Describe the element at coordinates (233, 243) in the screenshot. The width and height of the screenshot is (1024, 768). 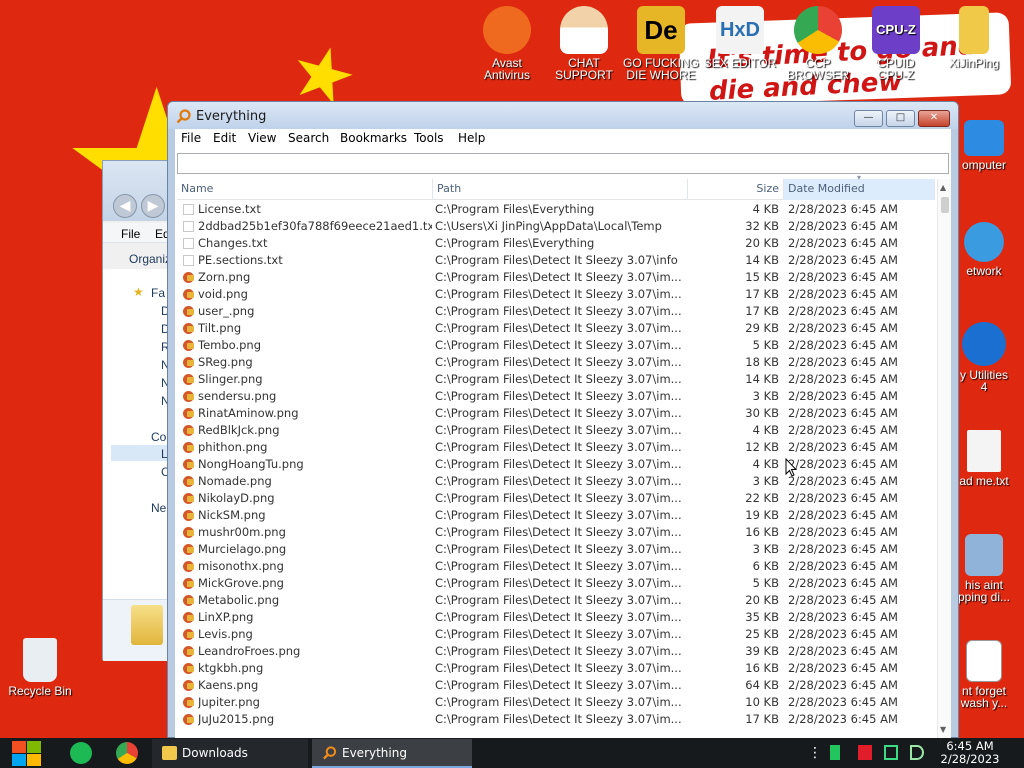
I see `cell-name: Changes.txt` at that location.